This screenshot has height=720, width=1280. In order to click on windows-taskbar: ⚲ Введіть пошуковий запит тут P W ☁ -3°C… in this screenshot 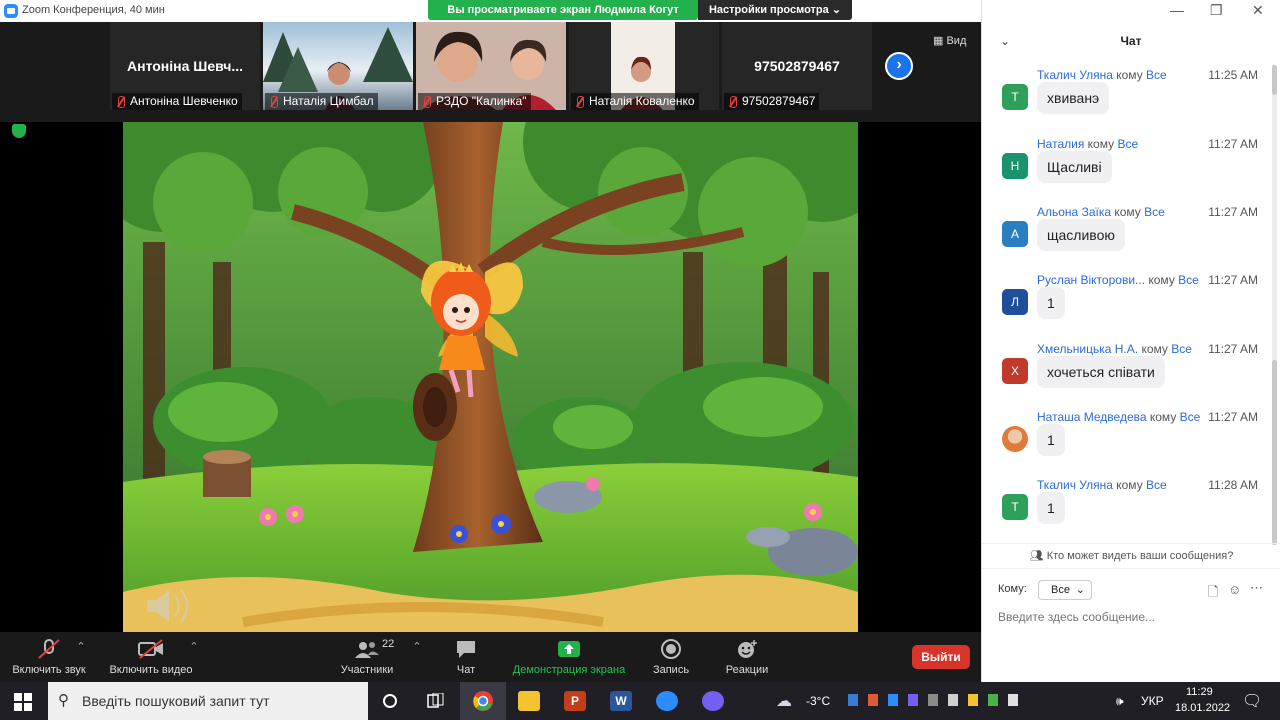, I will do `click(640, 701)`.